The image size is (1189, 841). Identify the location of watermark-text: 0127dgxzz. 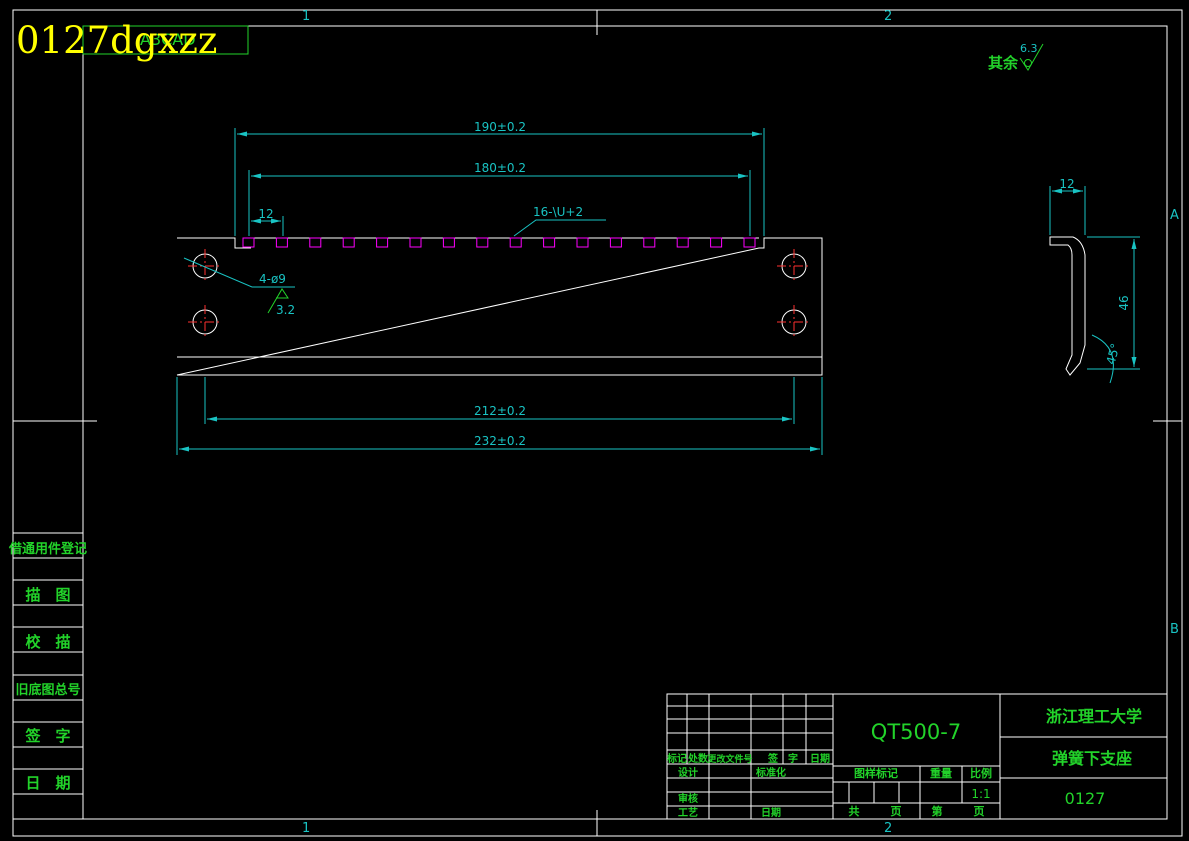
(116, 40).